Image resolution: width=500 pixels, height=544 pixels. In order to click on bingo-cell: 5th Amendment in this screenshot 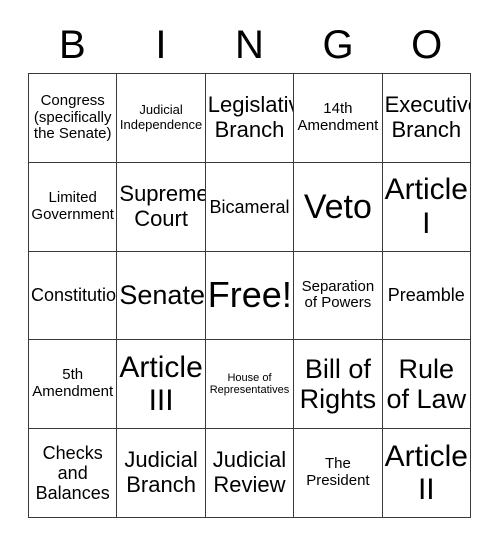, I will do `click(73, 385)`.